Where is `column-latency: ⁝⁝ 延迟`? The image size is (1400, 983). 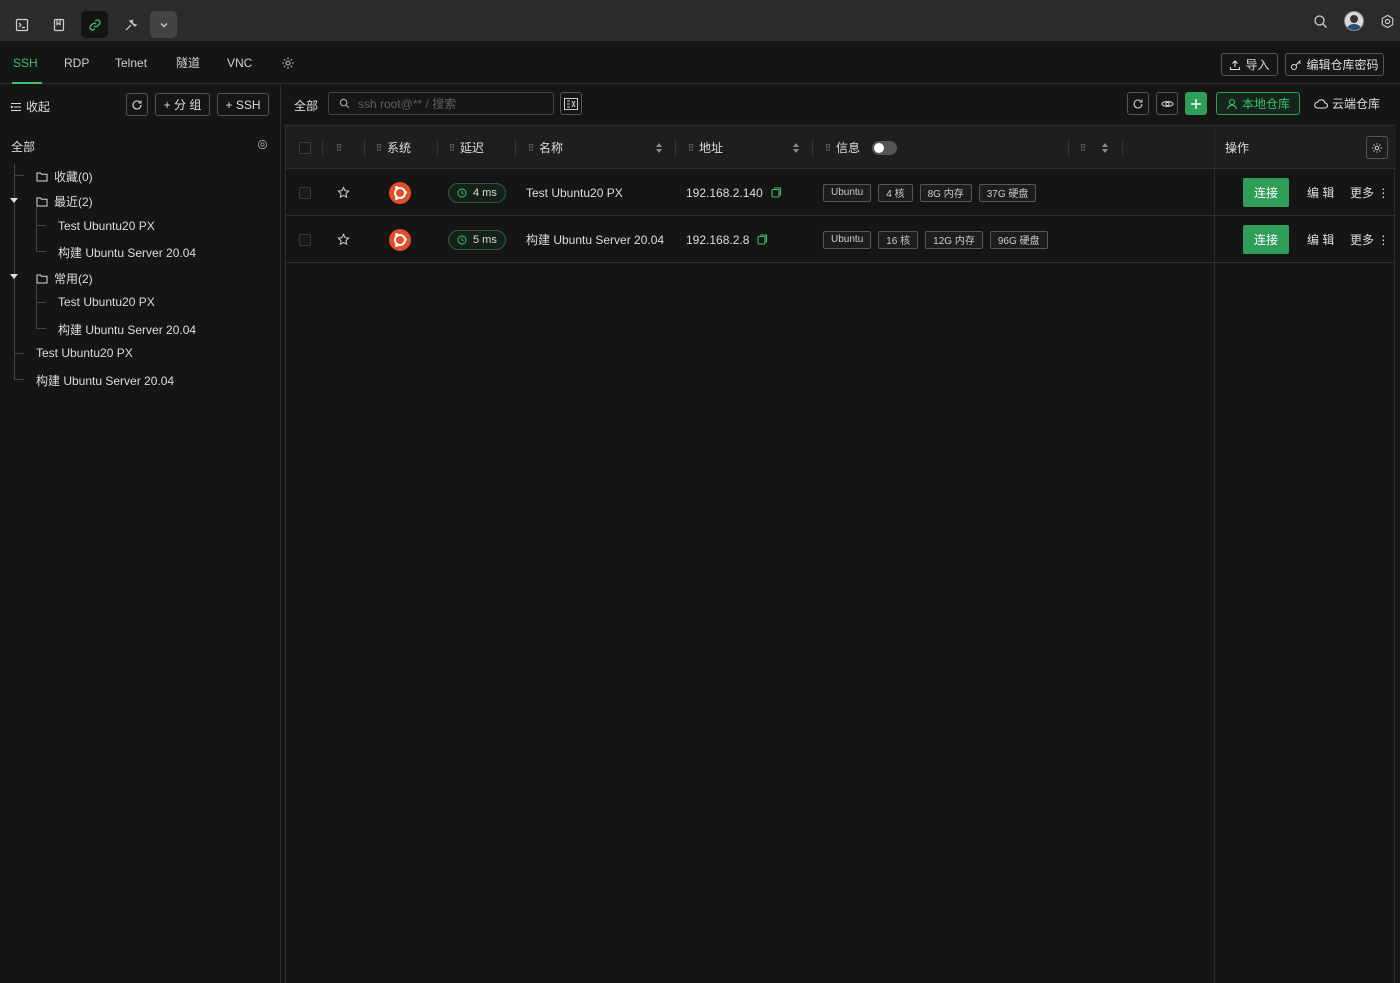
column-latency: ⁝⁝ 延迟 is located at coordinates (466, 147).